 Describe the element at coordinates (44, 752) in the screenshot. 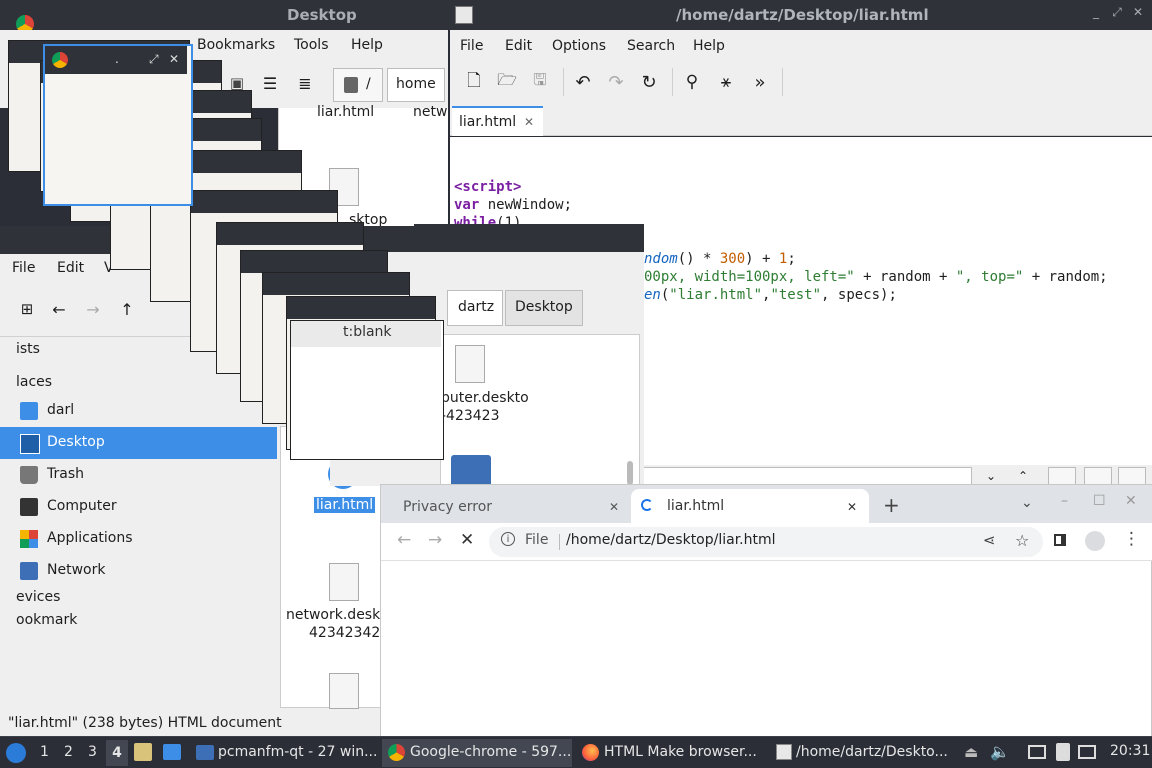

I see `workspace-1: 1` at that location.